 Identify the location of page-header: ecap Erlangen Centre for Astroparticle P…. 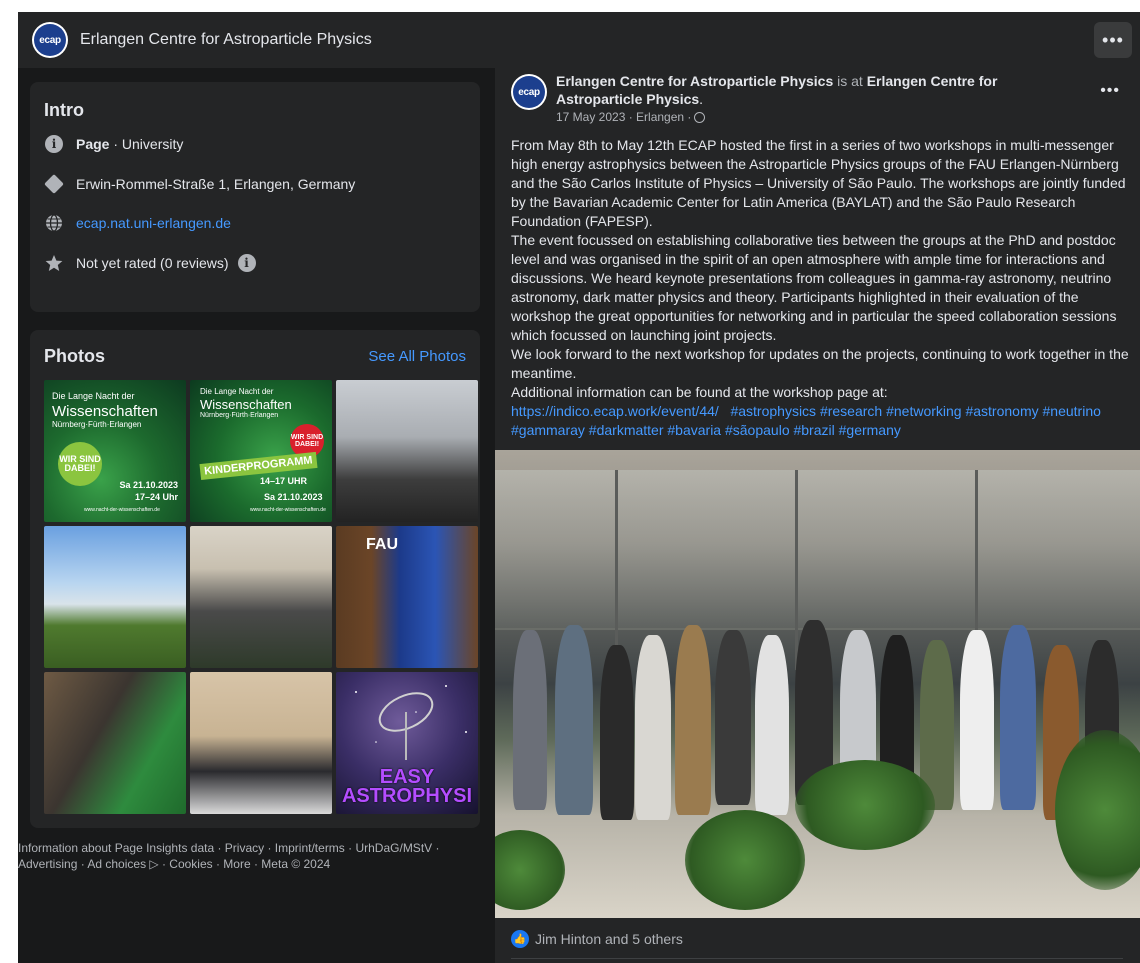
(579, 40).